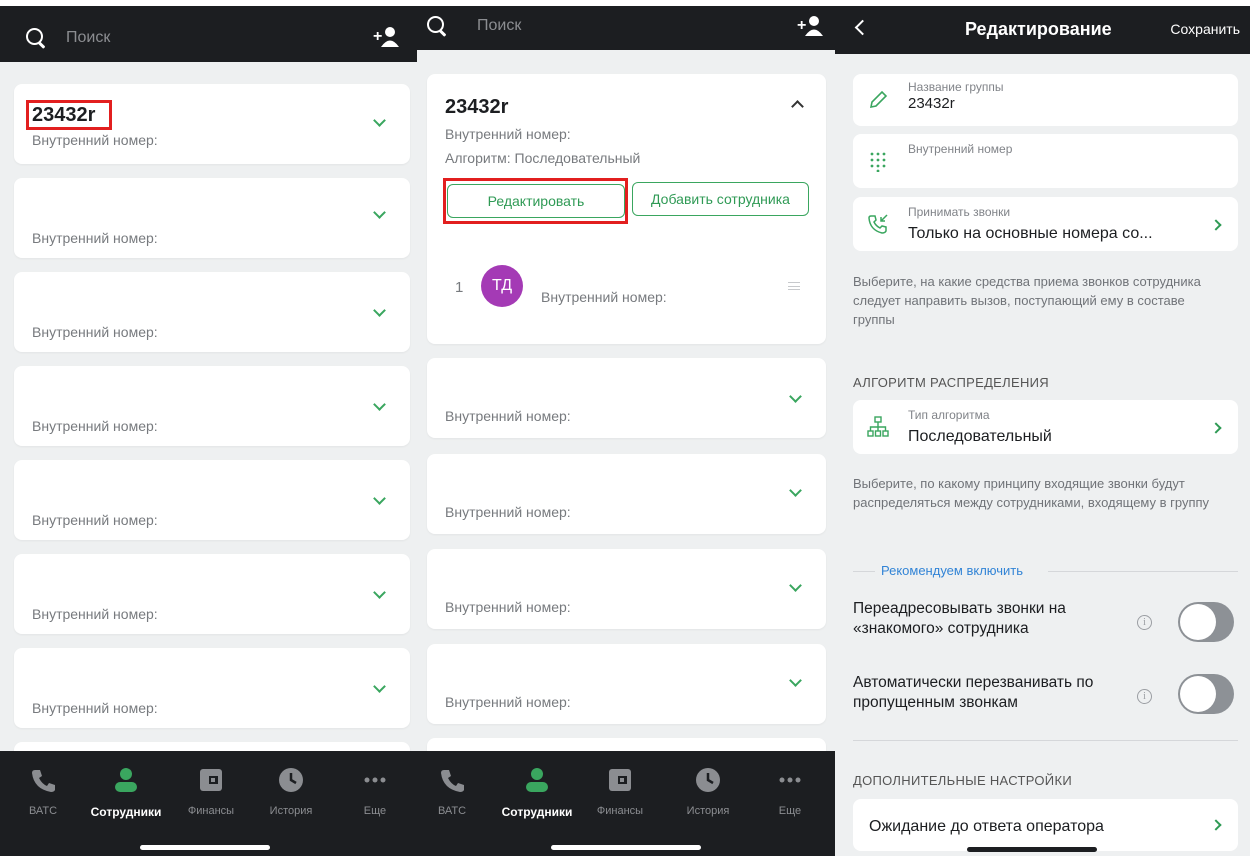 This screenshot has height=856, width=1250. I want to click on internal-number-field: Внутренний номер, so click(1045, 161).